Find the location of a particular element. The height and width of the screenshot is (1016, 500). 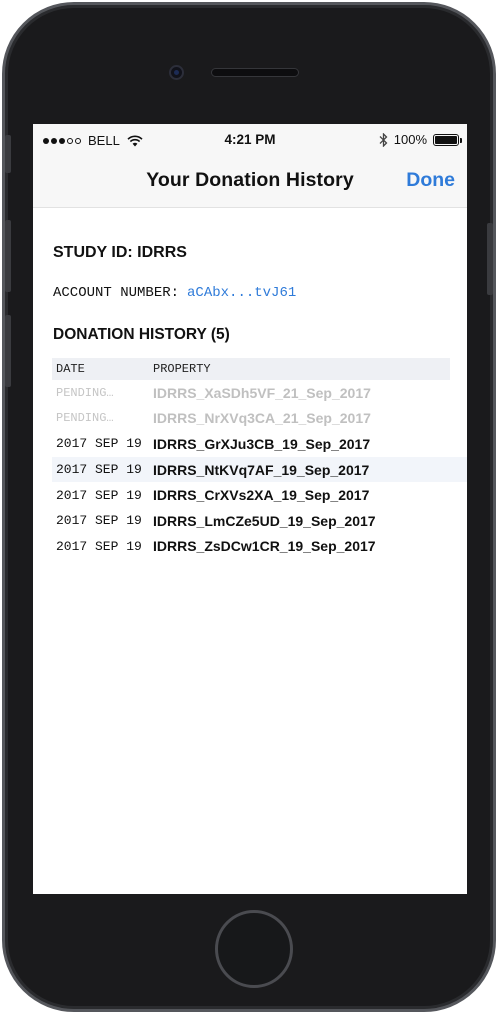

power-button is located at coordinates (490, 259).